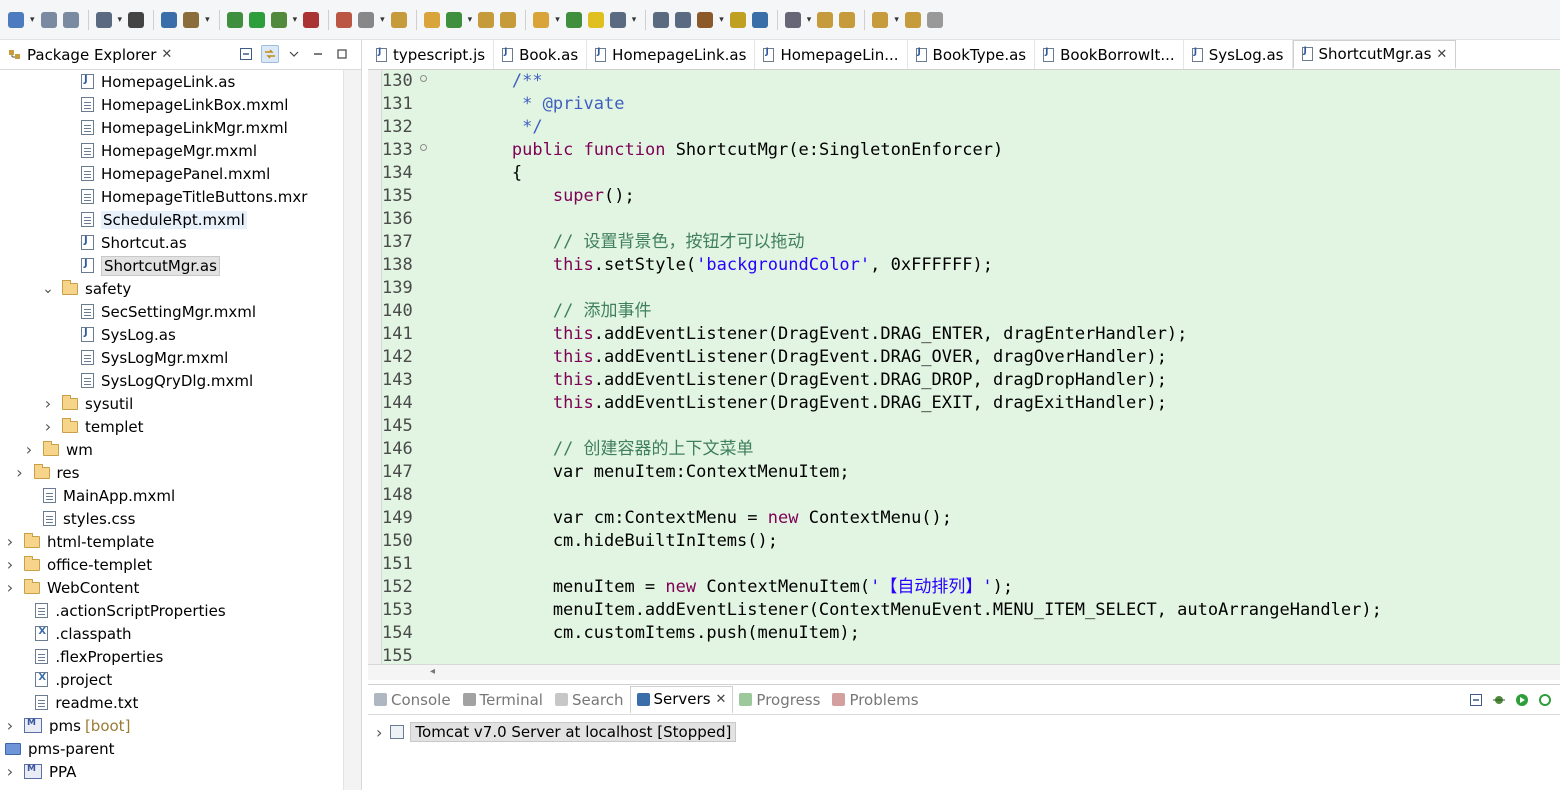  Describe the element at coordinates (164, 219) in the screenshot. I see `tree-item: ScheduleRpt.mxml` at that location.